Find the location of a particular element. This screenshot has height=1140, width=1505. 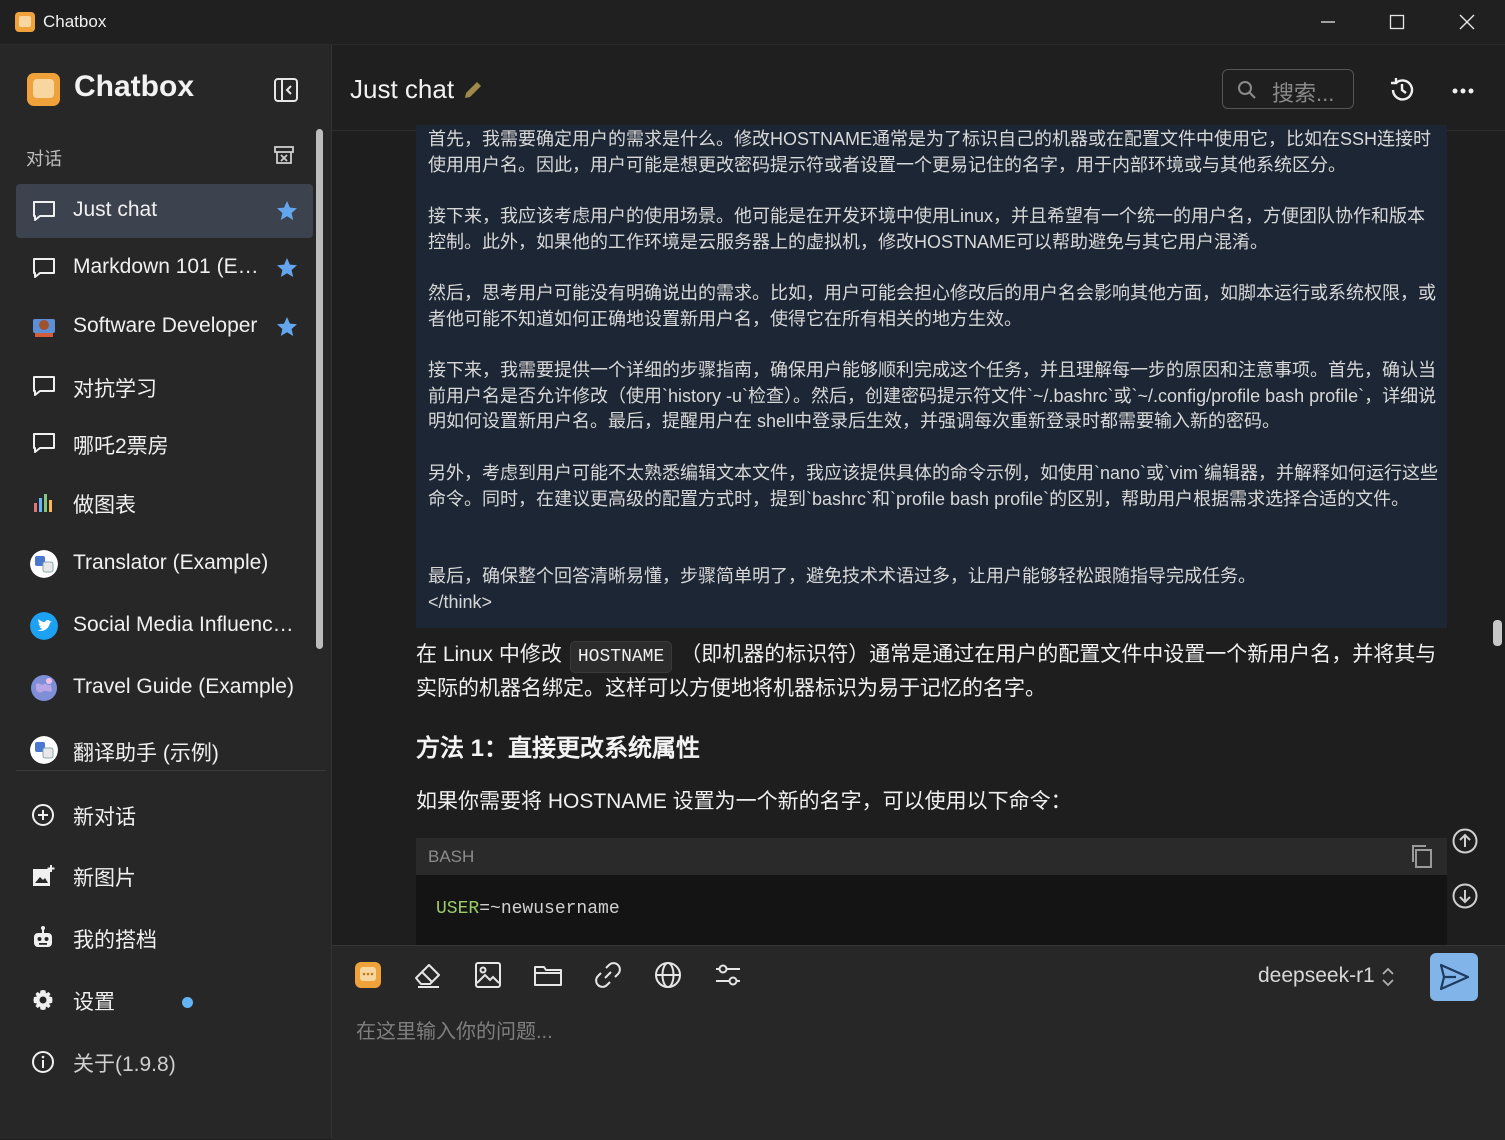

conversation-item-nezha-box-office: 哪吒2票房 is located at coordinates (164, 443).